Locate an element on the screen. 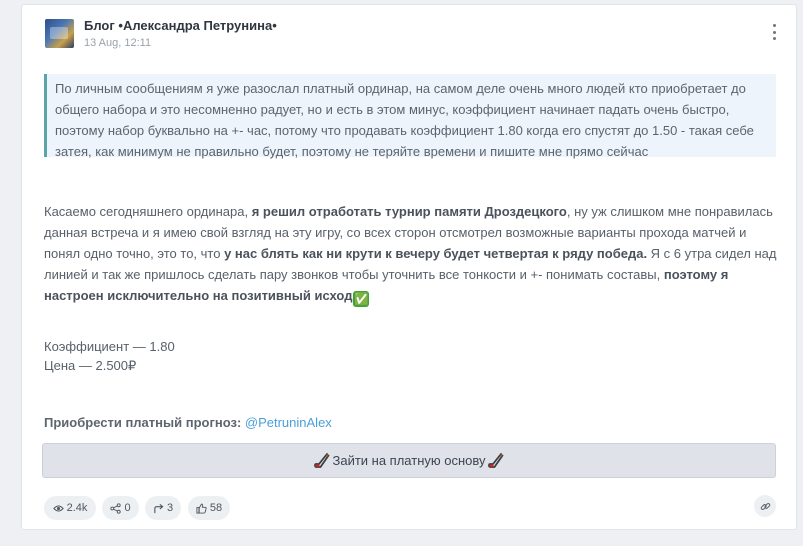 Image resolution: width=803 pixels, height=546 pixels. post-date: 13 Aug, 12:11 is located at coordinates (118, 43).